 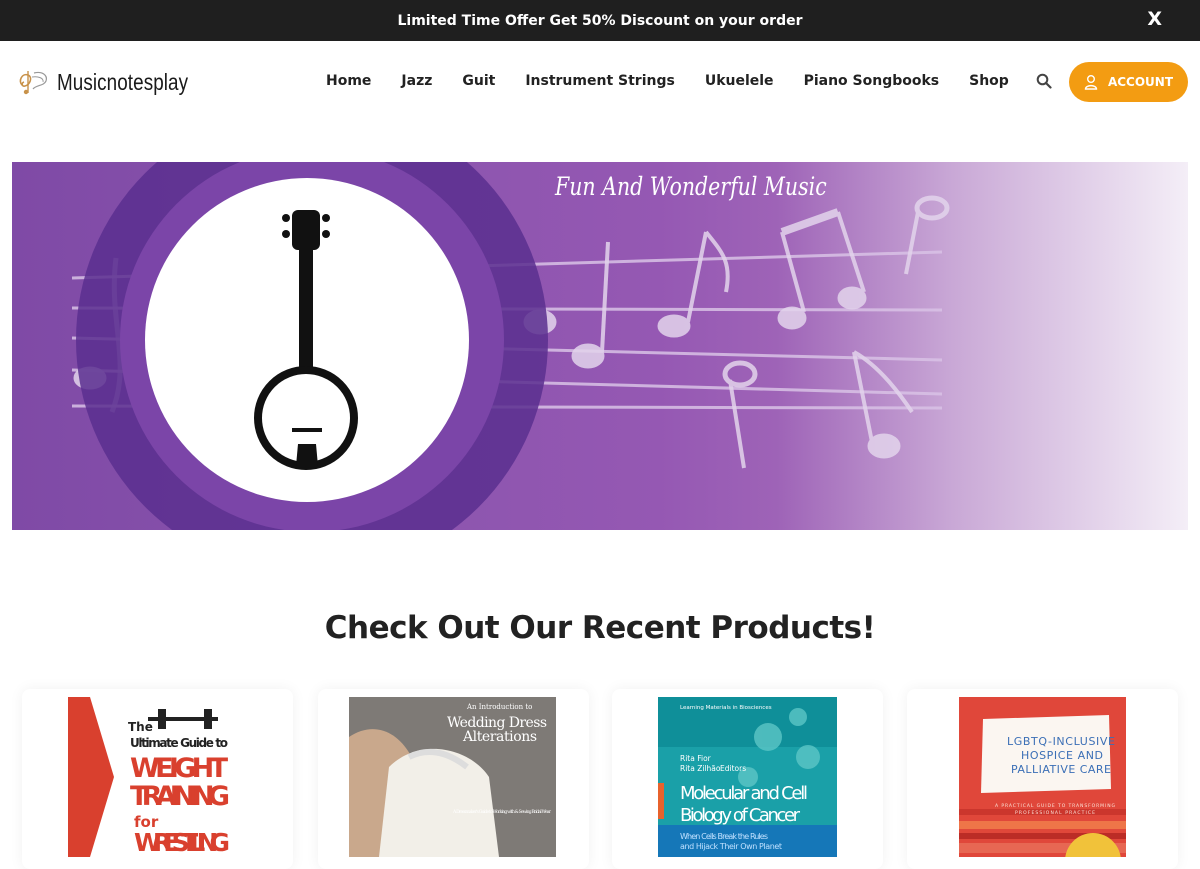 I want to click on close-promo-button: X, so click(x=1154, y=19).